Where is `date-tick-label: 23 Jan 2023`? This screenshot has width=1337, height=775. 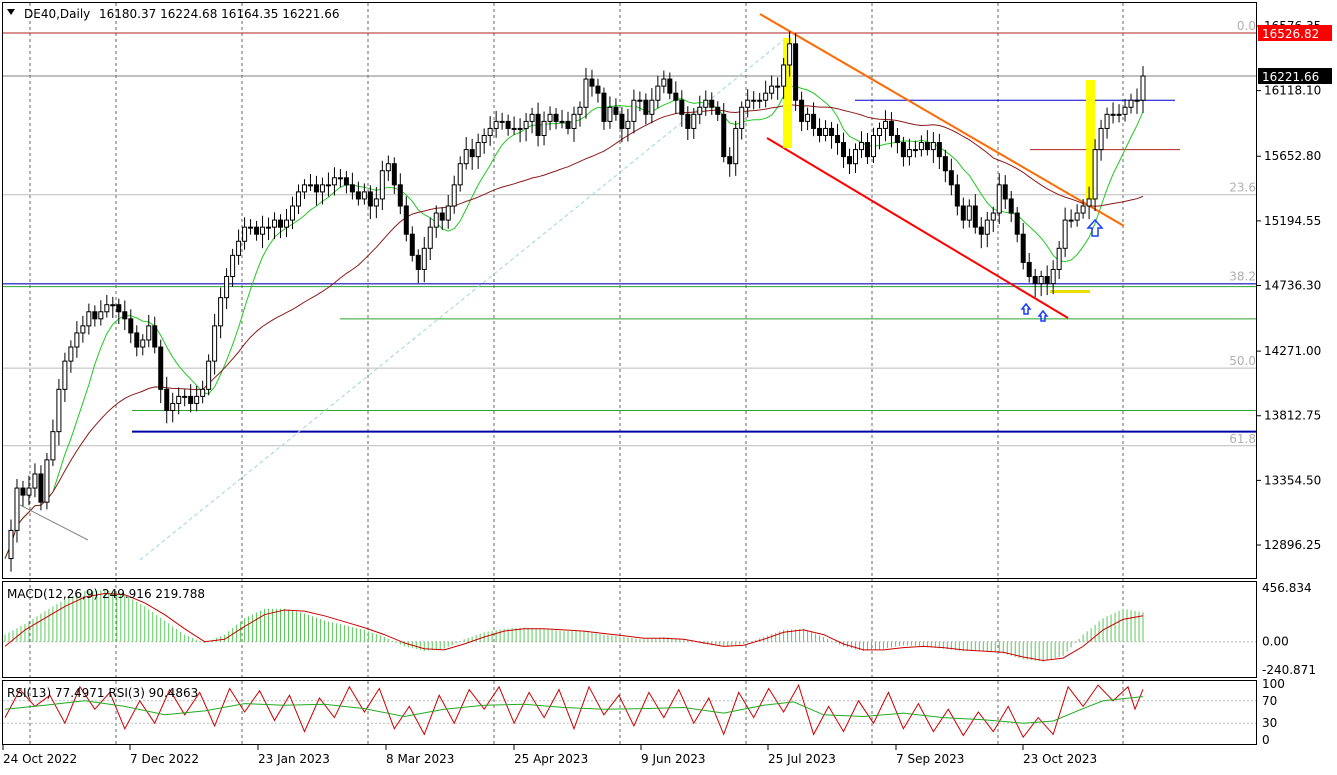 date-tick-label: 23 Jan 2023 is located at coordinates (294, 759).